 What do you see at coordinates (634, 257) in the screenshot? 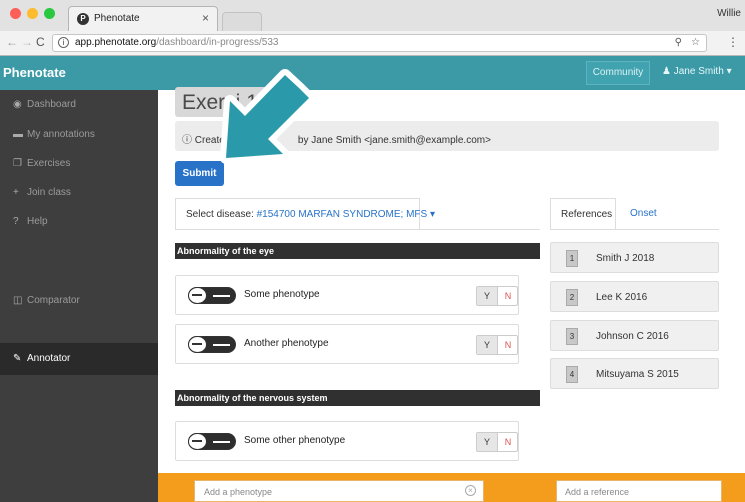
I see `reference-item: 1 Smith J 2018` at bounding box center [634, 257].